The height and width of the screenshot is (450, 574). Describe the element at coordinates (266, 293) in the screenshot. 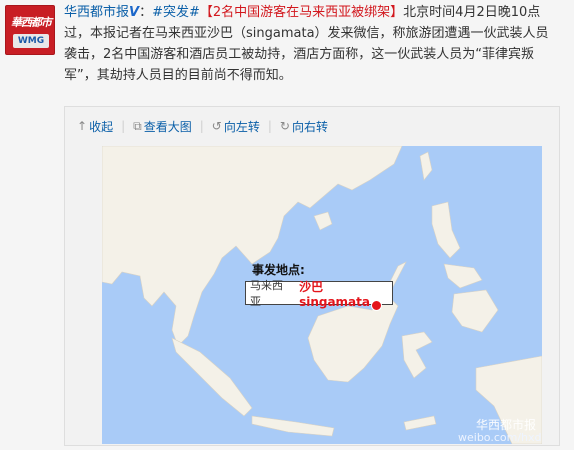

I see `callout-country: 马来西亚` at that location.